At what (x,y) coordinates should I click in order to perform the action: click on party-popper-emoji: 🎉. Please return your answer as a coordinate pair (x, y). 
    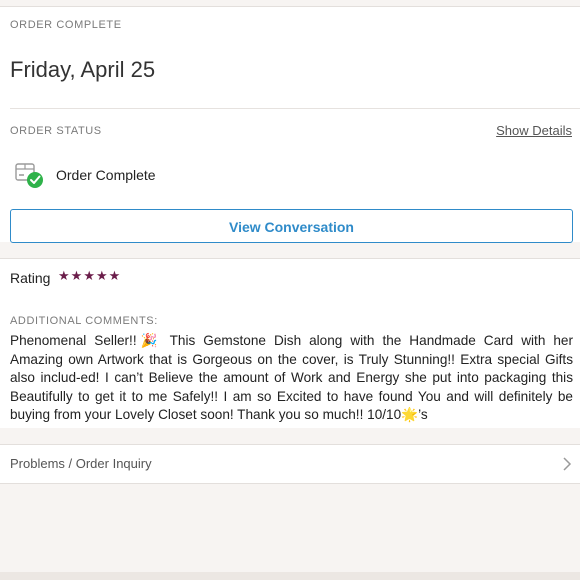
    Looking at the image, I should click on (149, 340).